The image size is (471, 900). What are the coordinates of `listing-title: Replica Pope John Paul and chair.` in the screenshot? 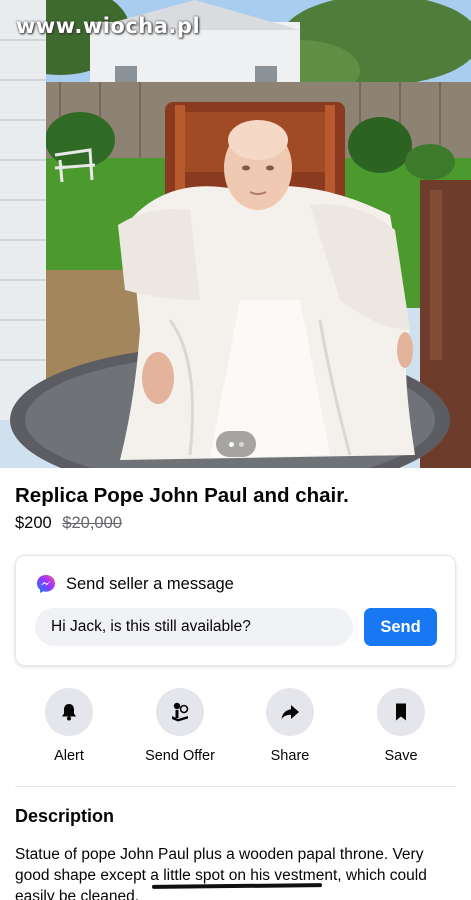 It's located at (182, 495).